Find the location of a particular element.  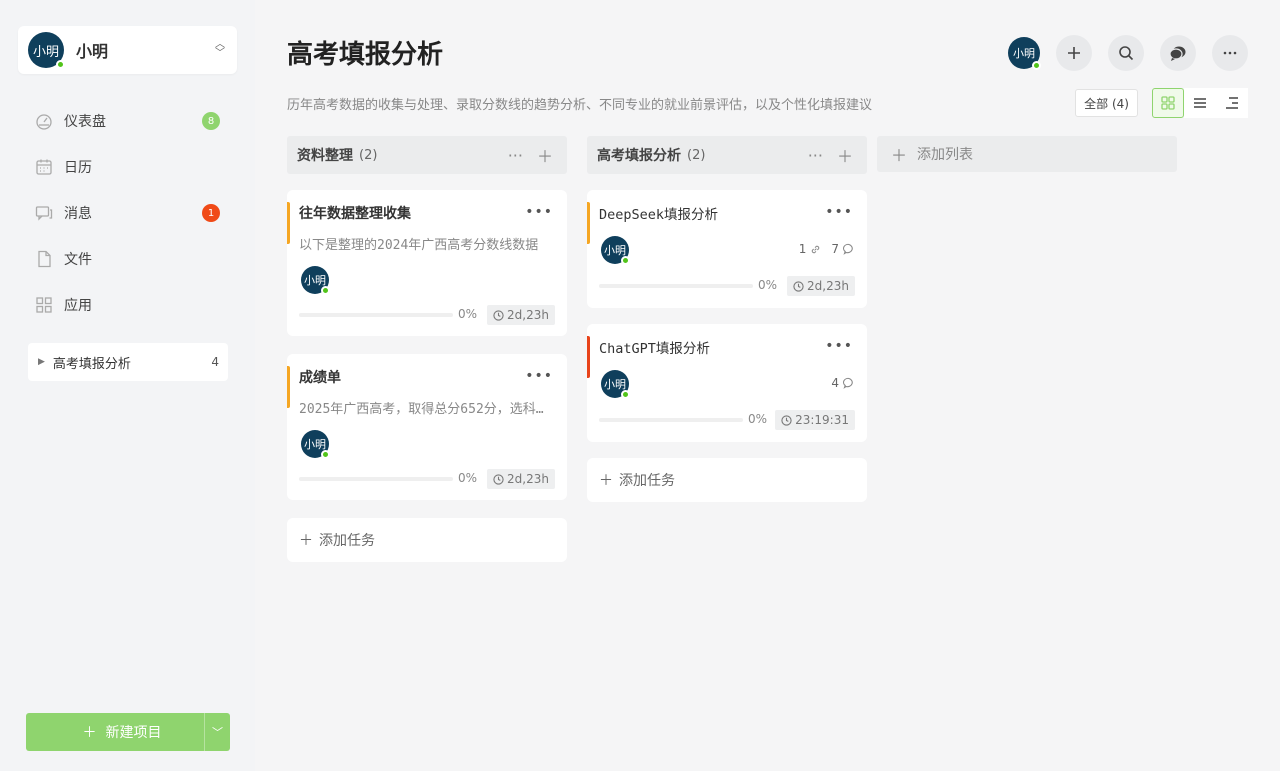

apps-grid-icon is located at coordinates (44, 305).